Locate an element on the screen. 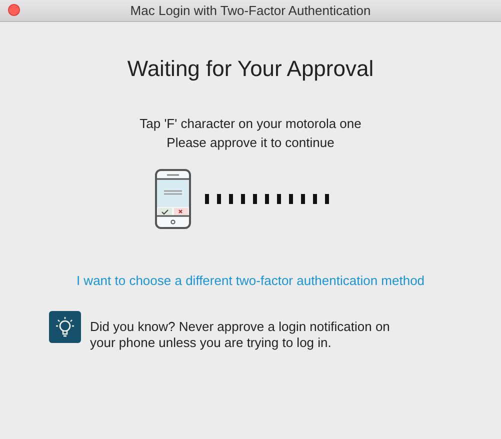 The width and height of the screenshot is (501, 439). heading: Waiting for Your Approval is located at coordinates (250, 69).